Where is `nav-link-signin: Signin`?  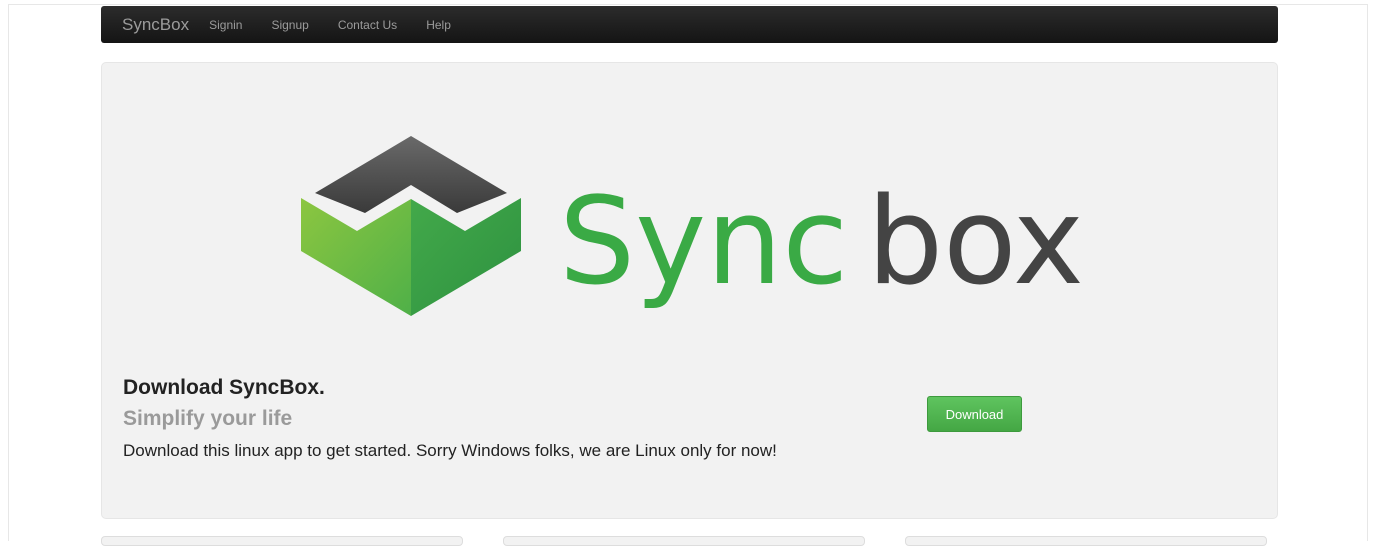
nav-link-signin: Signin is located at coordinates (225, 25).